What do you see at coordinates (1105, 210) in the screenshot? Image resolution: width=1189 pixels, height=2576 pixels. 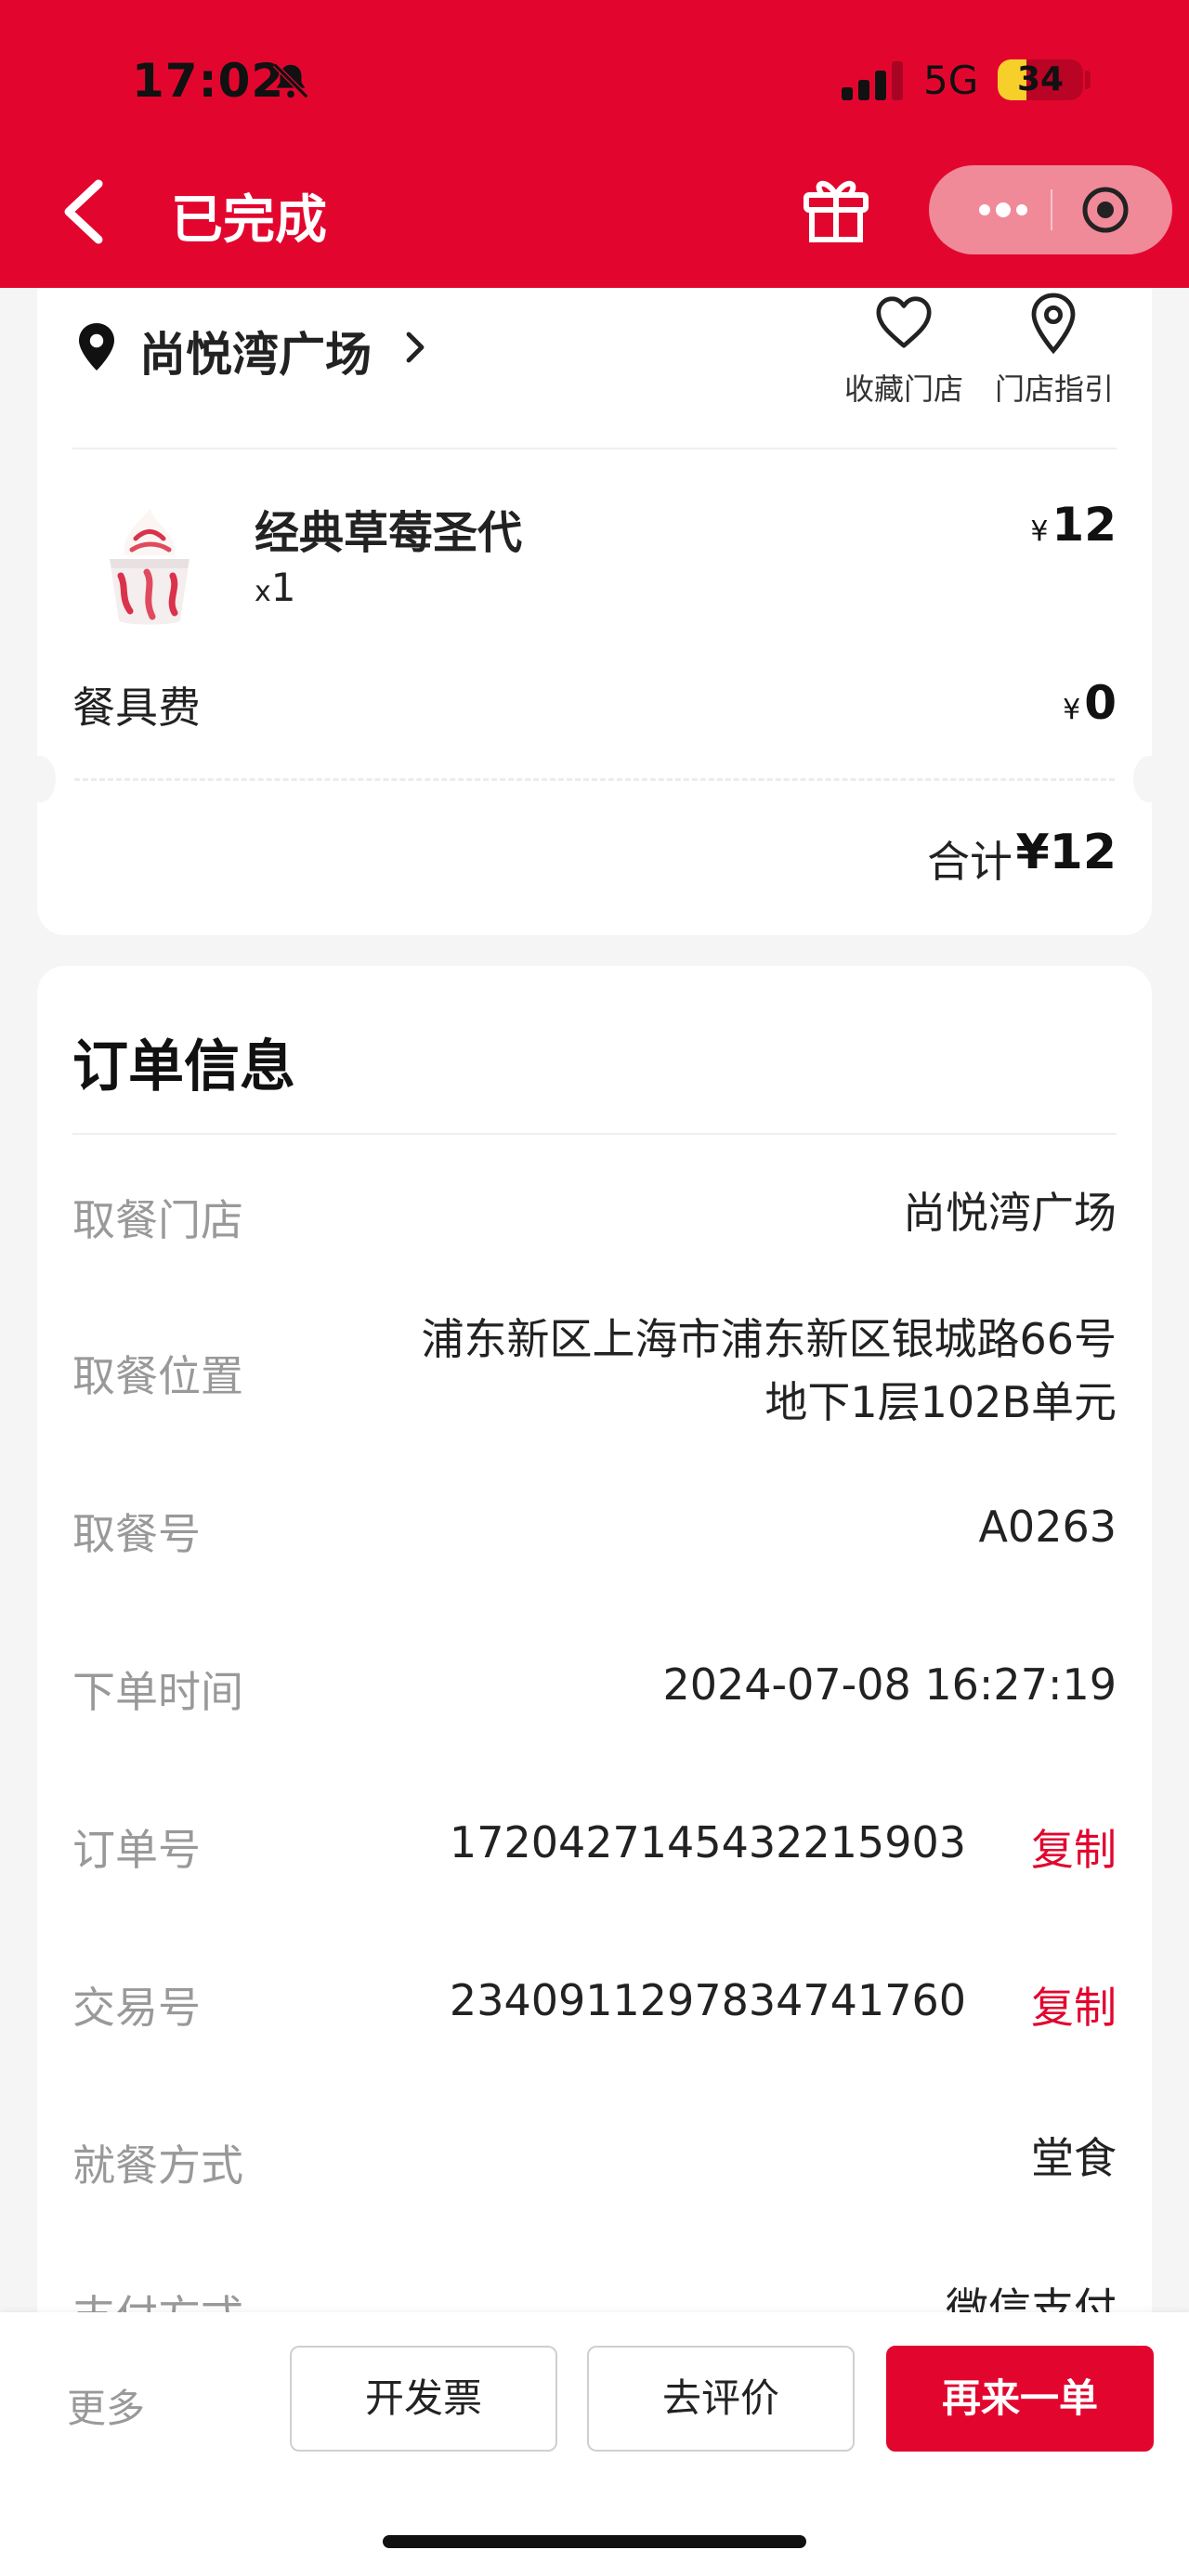 I see `close-target-icon` at bounding box center [1105, 210].